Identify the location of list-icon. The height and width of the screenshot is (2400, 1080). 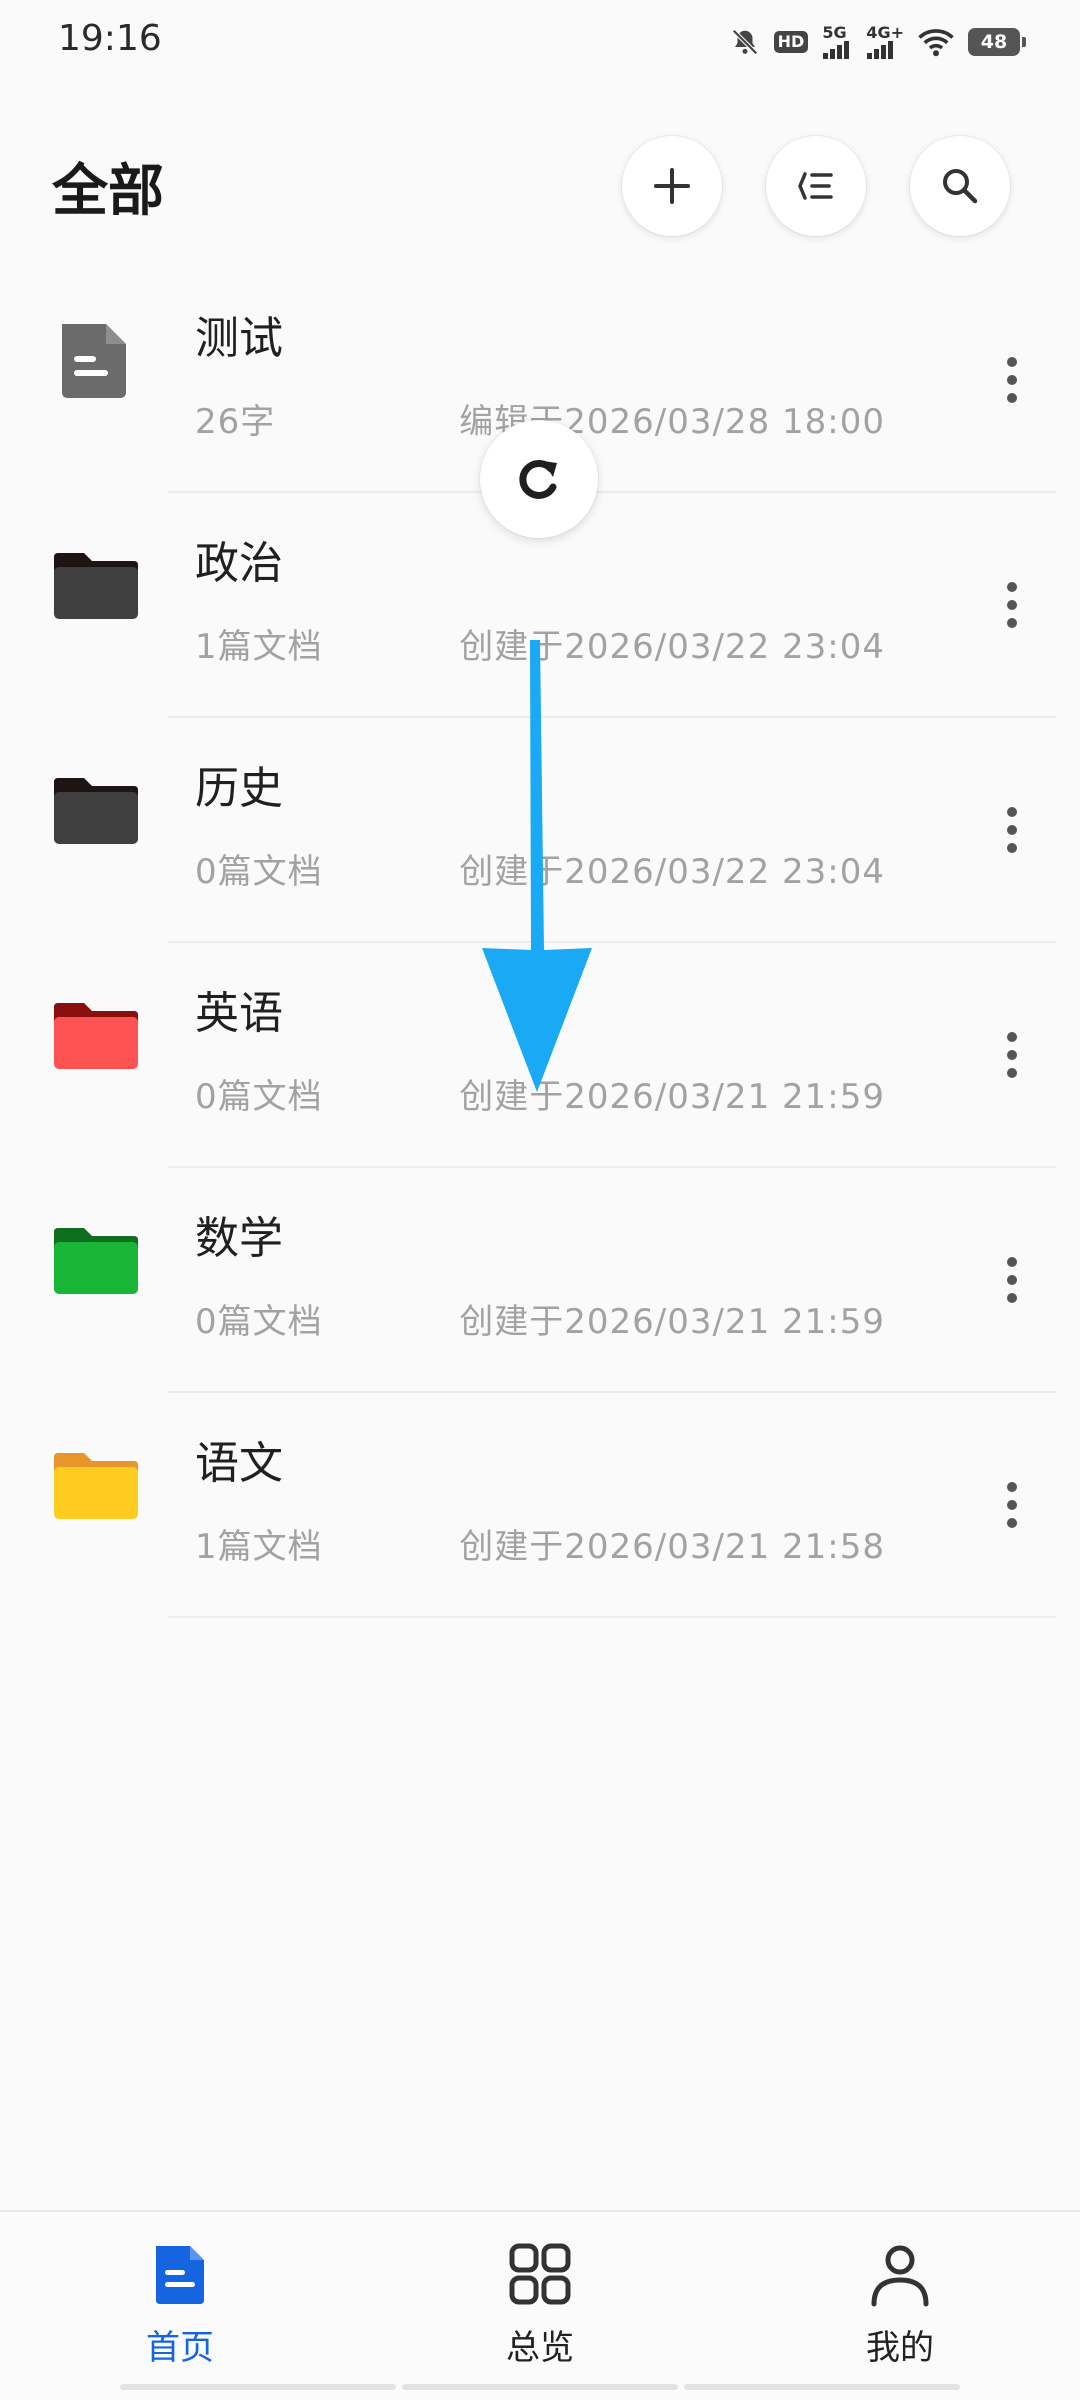
(815, 186).